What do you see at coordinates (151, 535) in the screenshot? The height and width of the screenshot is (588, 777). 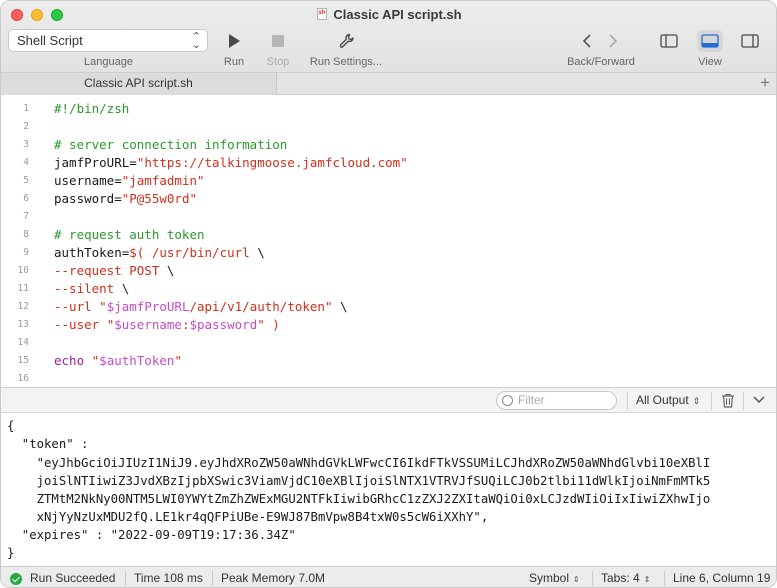 I see `output-line: "expires" : "2022-09-09T19:17:36.34Z"` at bounding box center [151, 535].